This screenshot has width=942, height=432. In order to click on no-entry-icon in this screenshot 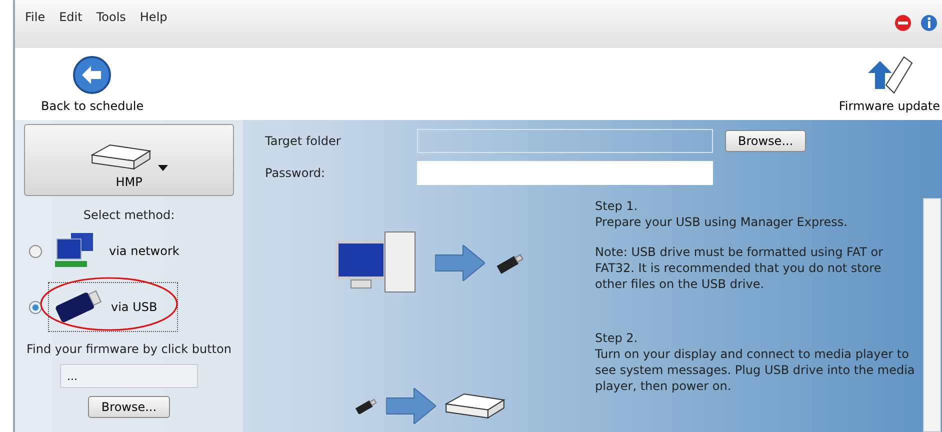, I will do `click(903, 23)`.